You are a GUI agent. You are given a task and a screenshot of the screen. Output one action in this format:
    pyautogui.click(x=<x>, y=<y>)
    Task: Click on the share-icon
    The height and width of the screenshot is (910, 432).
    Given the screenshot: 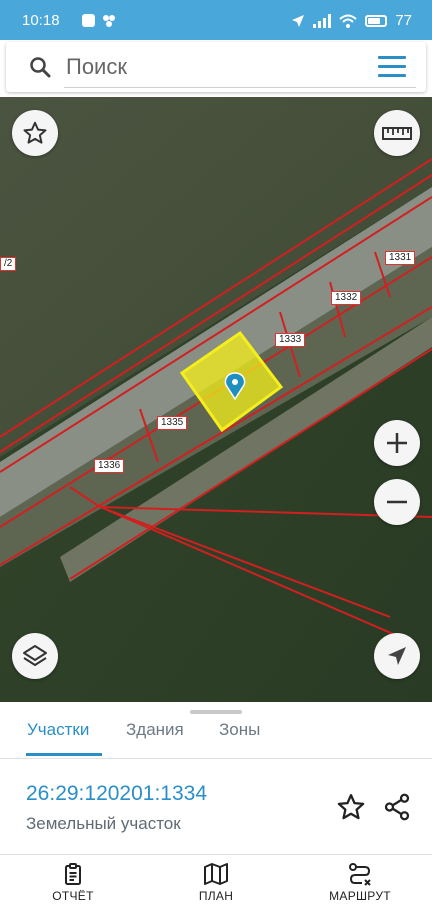 What is the action you would take?
    pyautogui.click(x=397, y=807)
    